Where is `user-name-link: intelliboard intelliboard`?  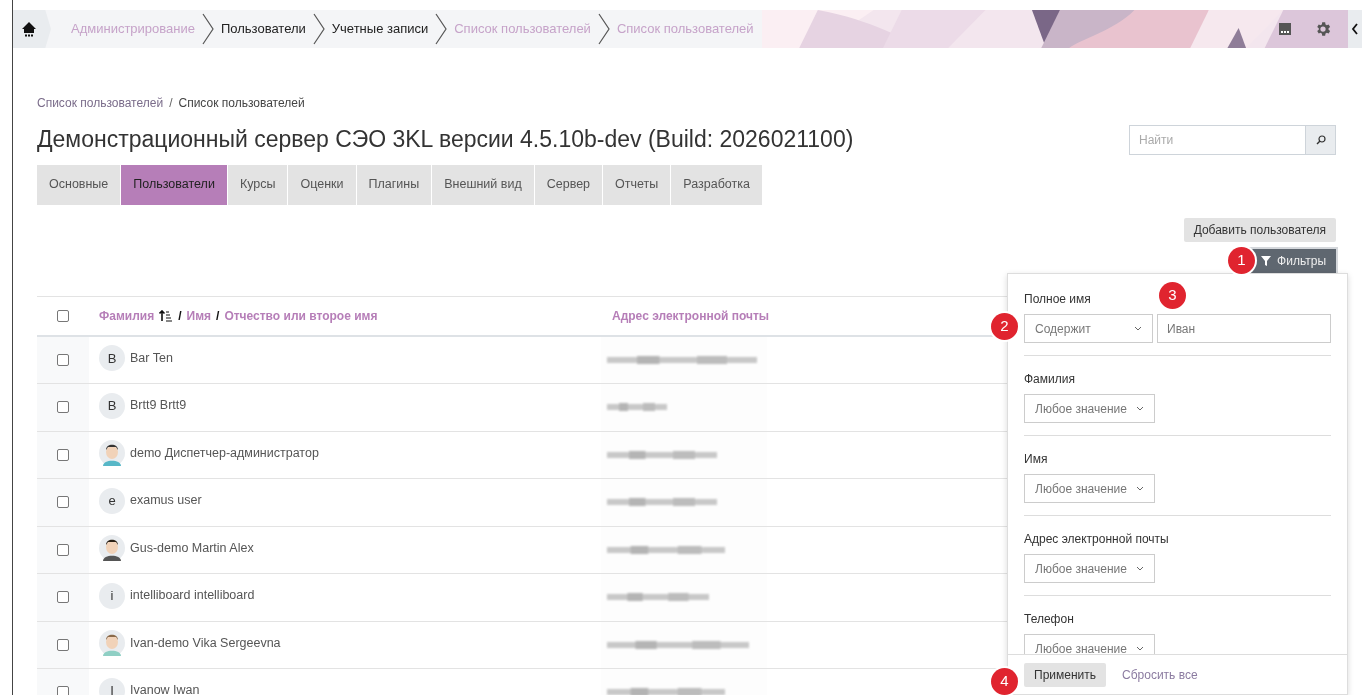 user-name-link: intelliboard intelliboard is located at coordinates (192, 596).